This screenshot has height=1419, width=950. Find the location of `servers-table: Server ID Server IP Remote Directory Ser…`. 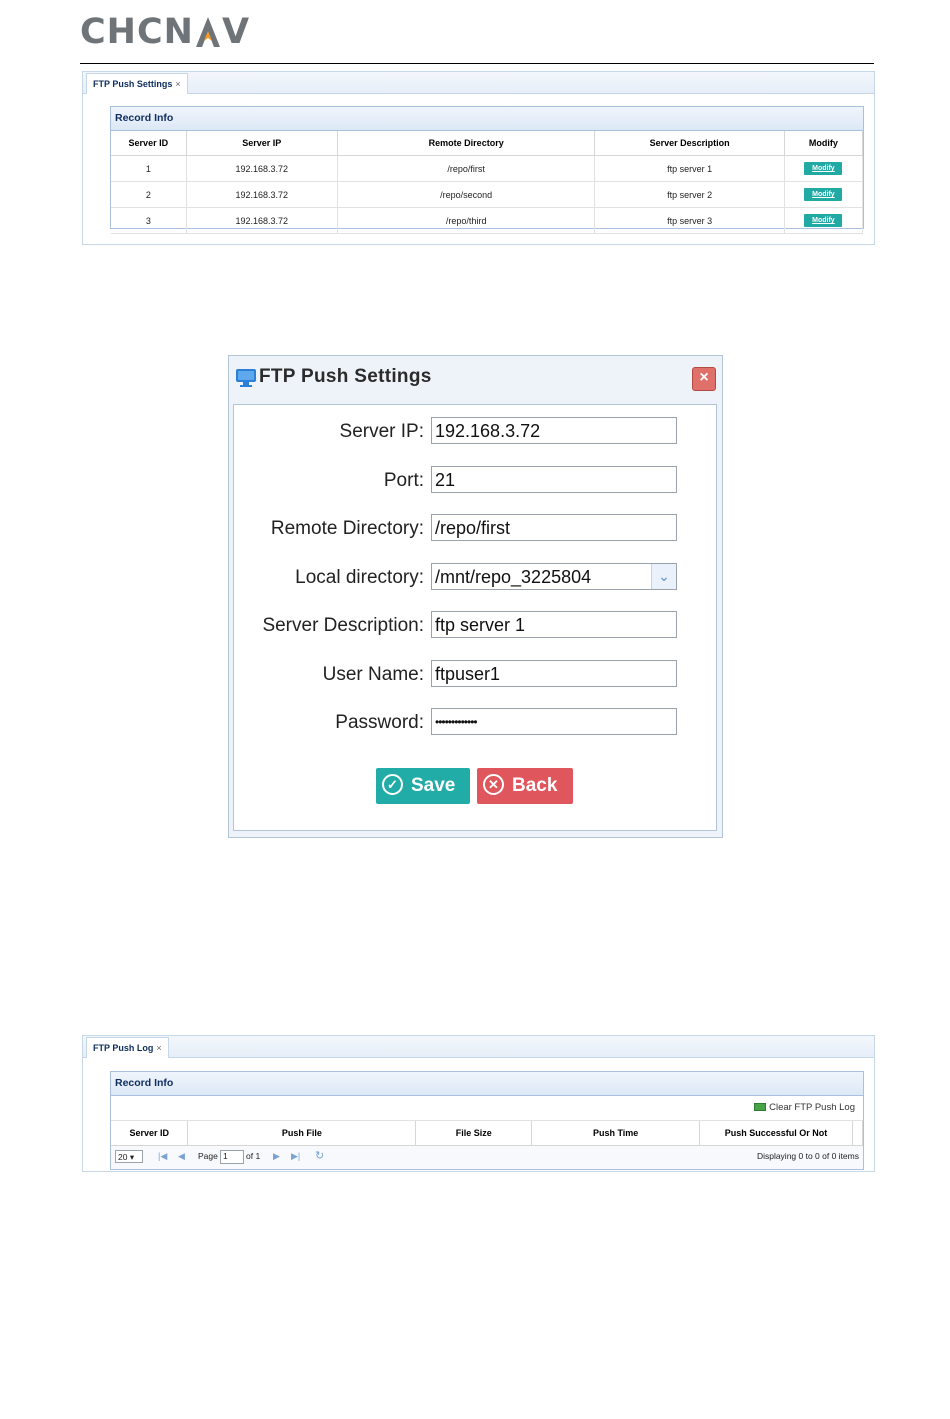

servers-table: Server ID Server IP Remote Directory Ser… is located at coordinates (487, 182).